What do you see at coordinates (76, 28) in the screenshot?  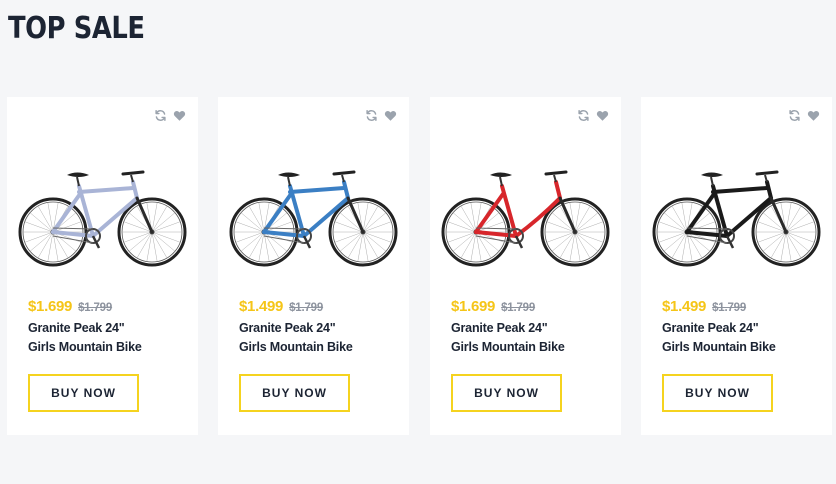 I see `section-title: TOP SALE` at bounding box center [76, 28].